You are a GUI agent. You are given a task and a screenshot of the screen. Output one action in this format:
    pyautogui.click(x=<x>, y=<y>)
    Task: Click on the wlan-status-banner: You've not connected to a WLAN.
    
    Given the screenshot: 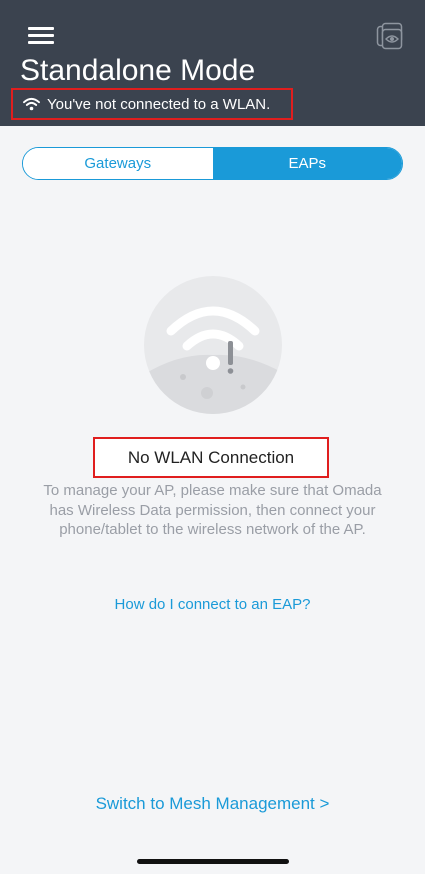 What is the action you would take?
    pyautogui.click(x=152, y=104)
    